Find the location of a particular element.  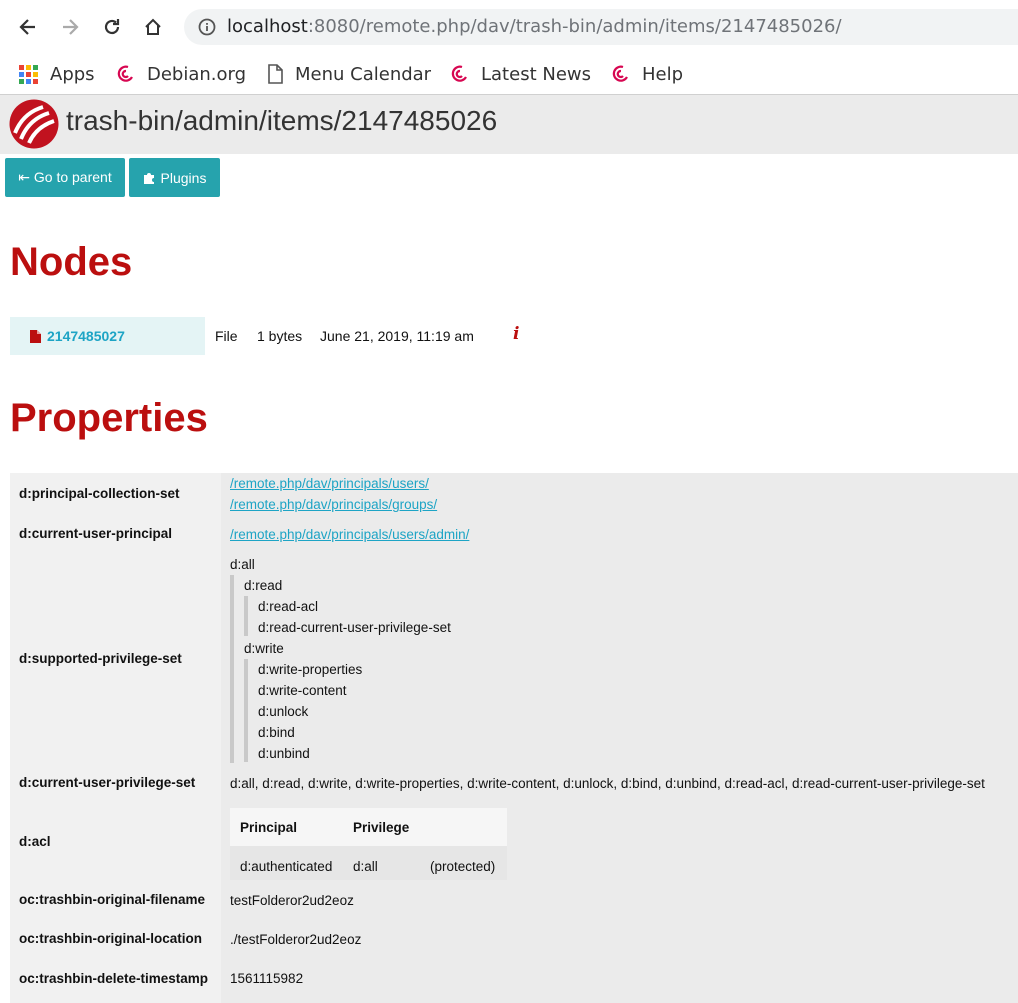

reload-button is located at coordinates (112, 27).